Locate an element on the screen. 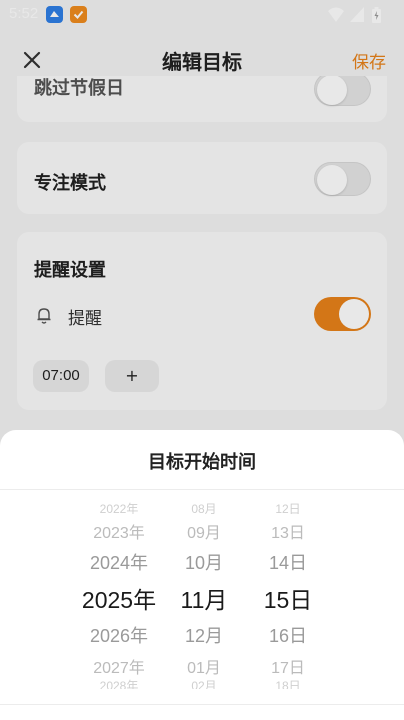  month-option: 12月 is located at coordinates (204, 635).